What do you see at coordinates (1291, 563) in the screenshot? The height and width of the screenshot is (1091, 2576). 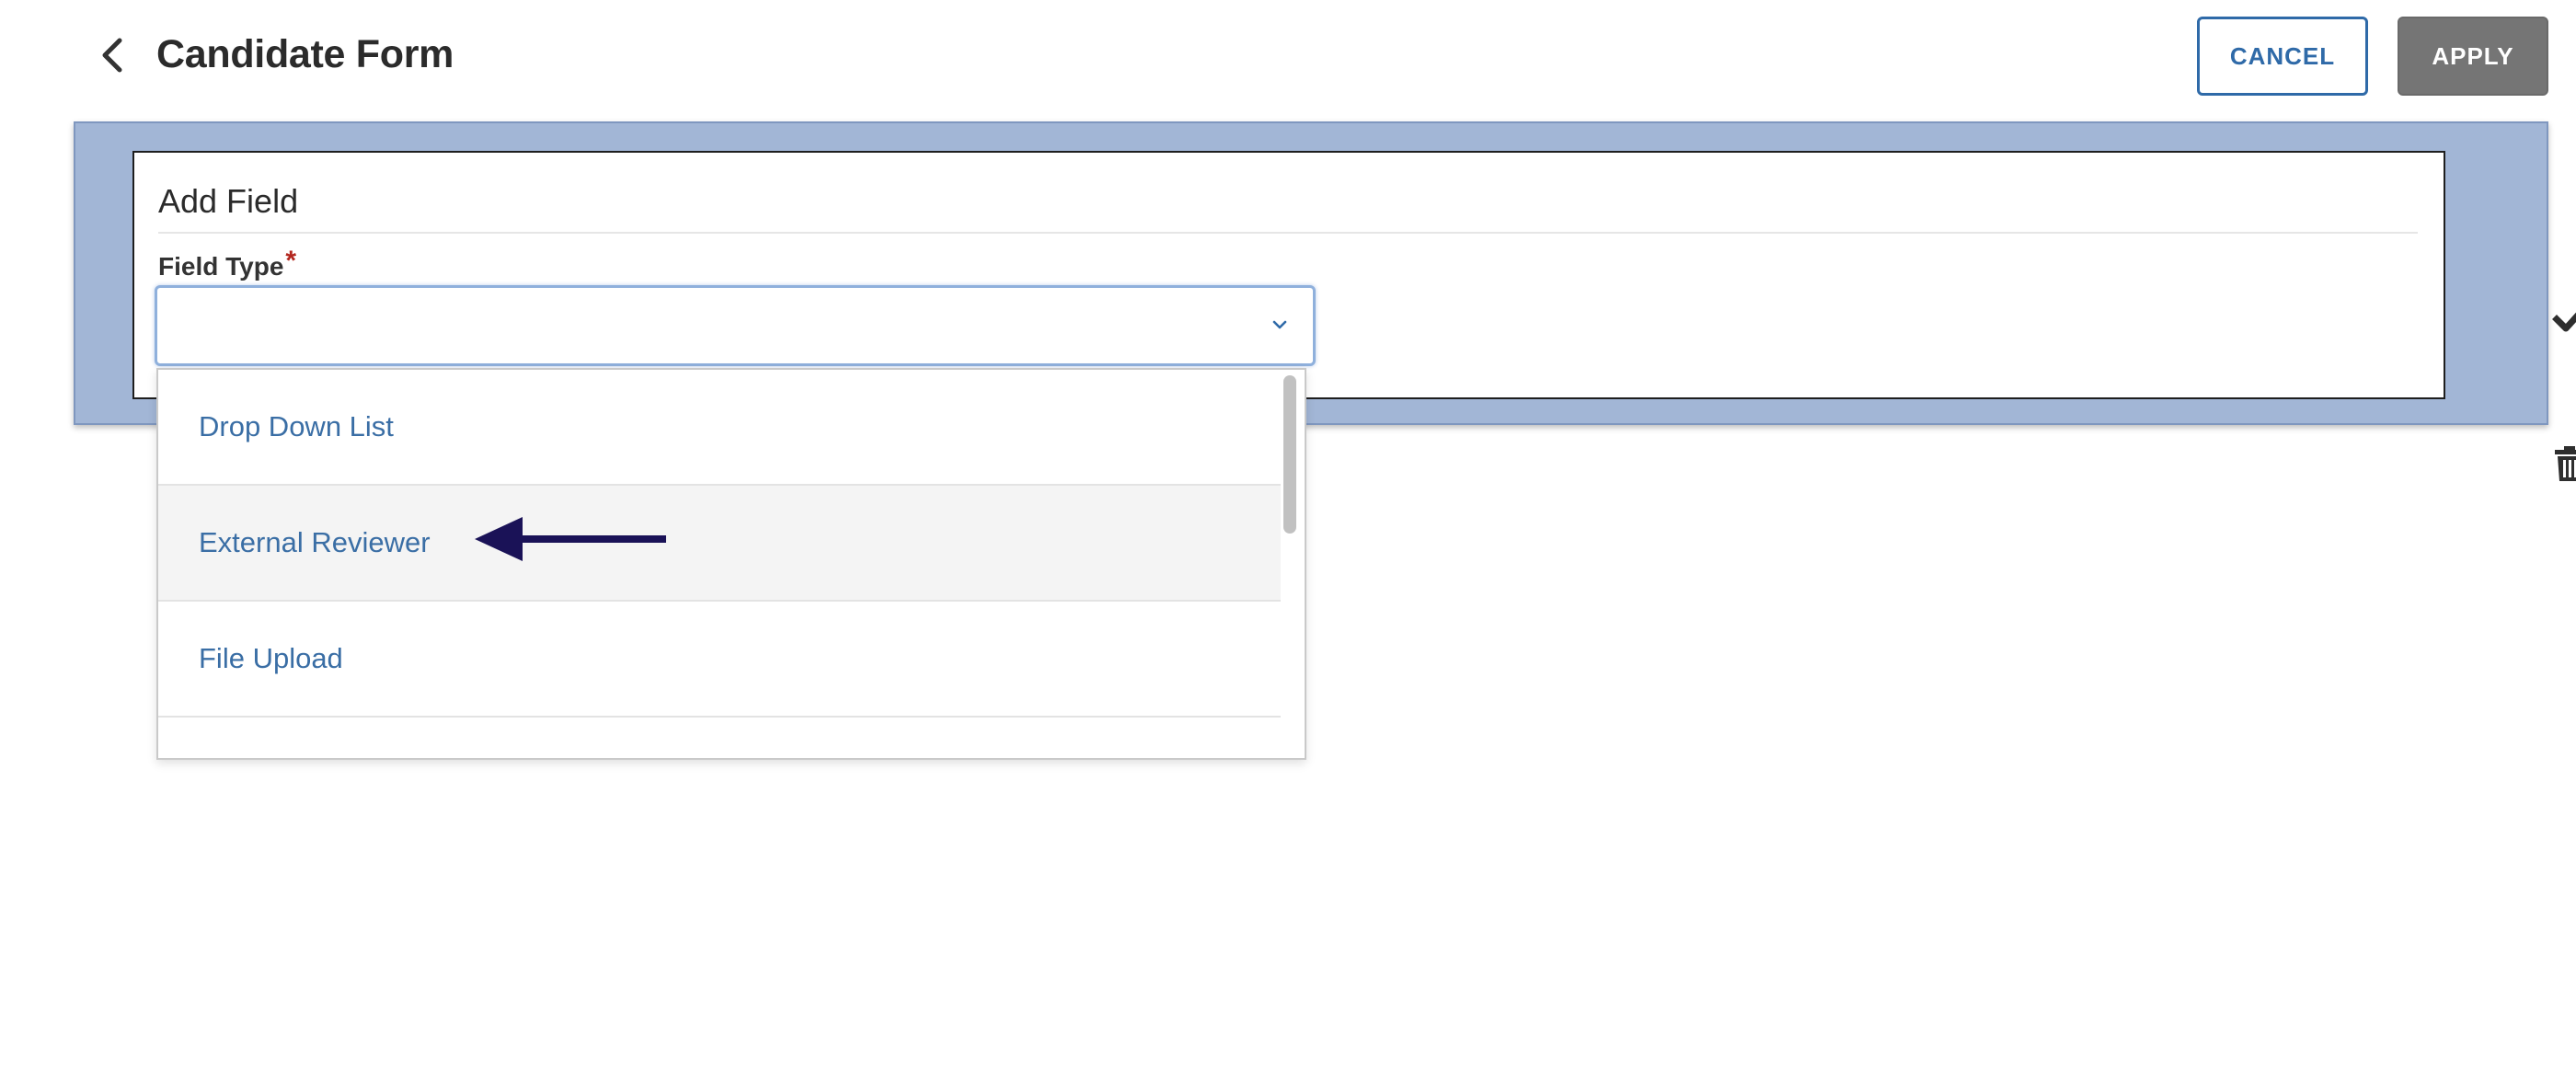 I see `dropdown-scrollbar` at bounding box center [1291, 563].